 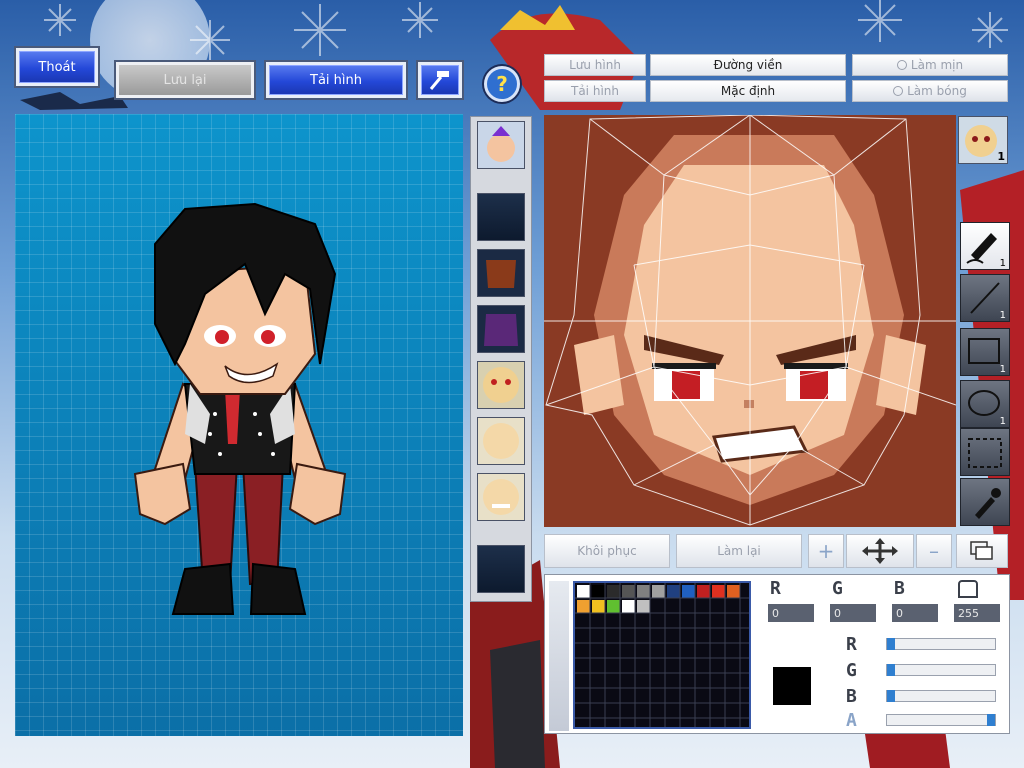 I want to click on b-slider-label: B, so click(x=851, y=696).